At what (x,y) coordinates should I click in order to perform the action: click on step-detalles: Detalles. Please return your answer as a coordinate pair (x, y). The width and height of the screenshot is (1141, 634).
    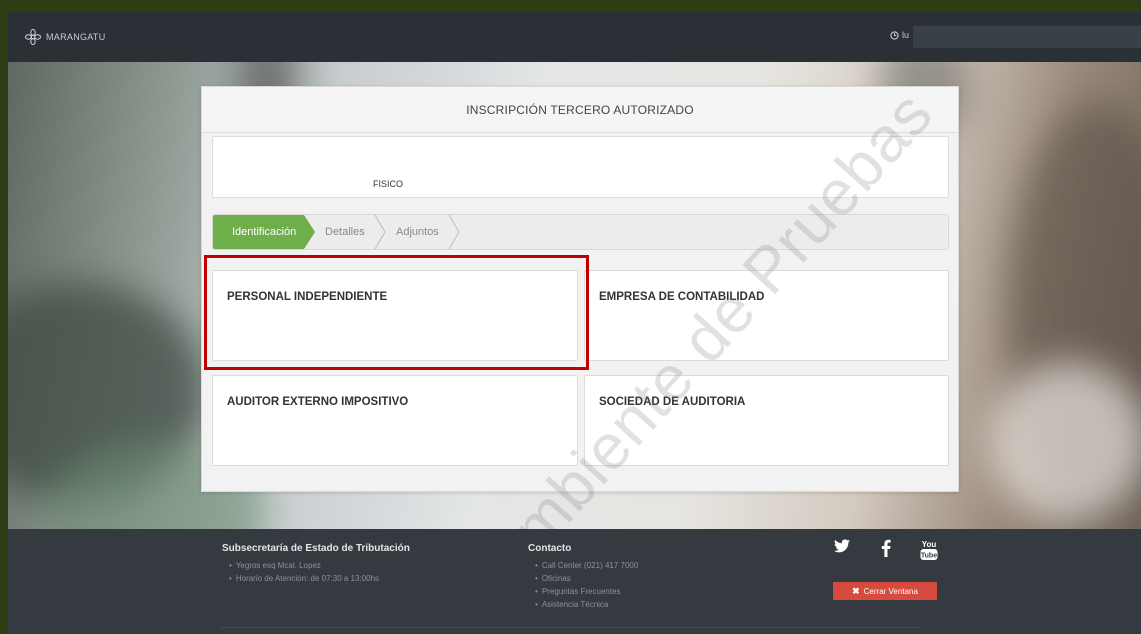
    Looking at the image, I should click on (345, 232).